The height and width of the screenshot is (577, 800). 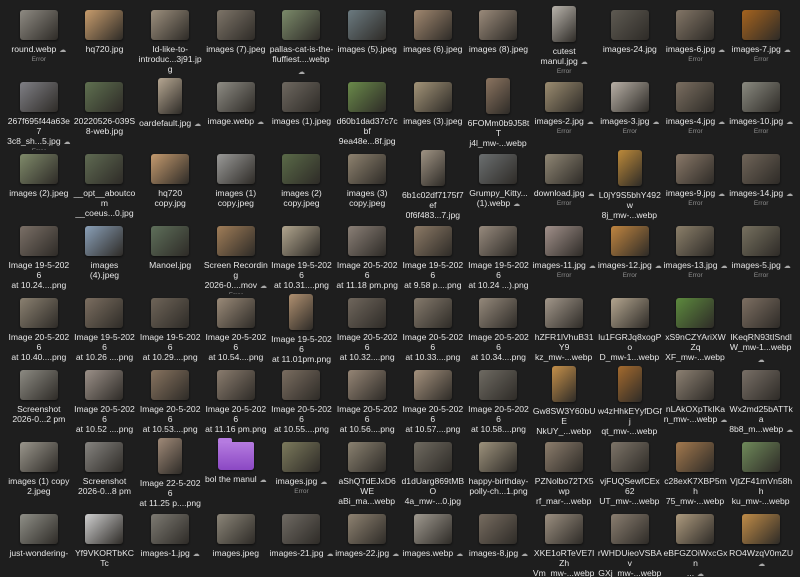 I want to click on file-item: download.jpg ☁ Error, so click(x=564, y=186).